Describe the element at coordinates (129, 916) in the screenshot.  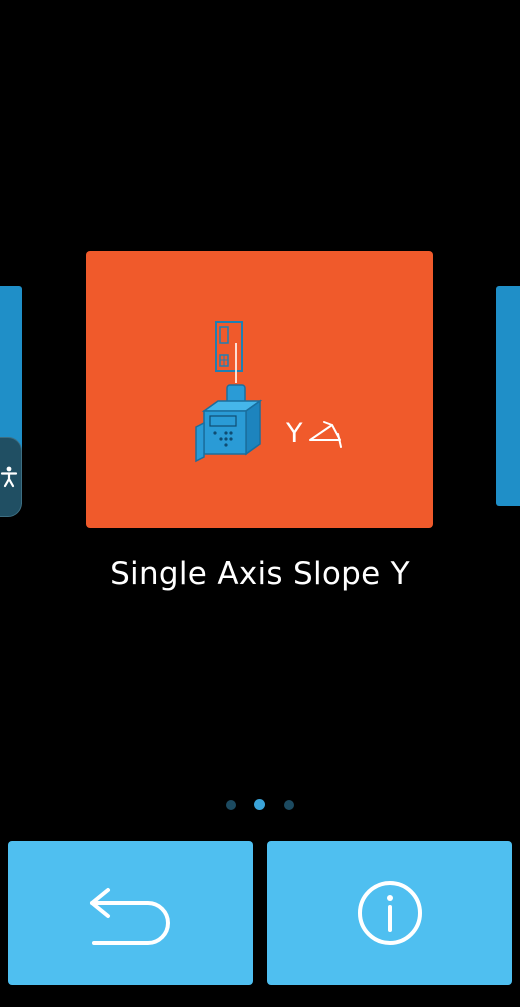
I see `back-arrow-icon` at that location.